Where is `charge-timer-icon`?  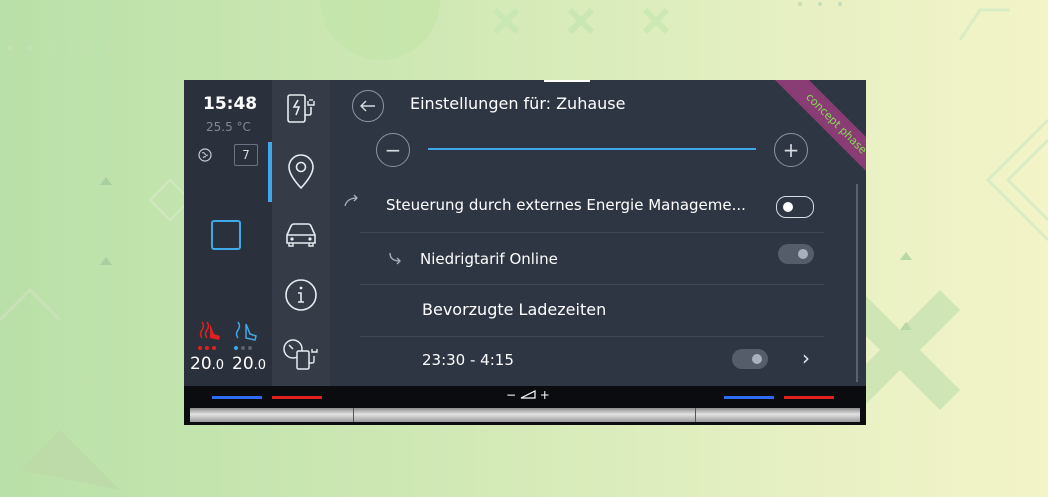 charge-timer-icon is located at coordinates (300, 354).